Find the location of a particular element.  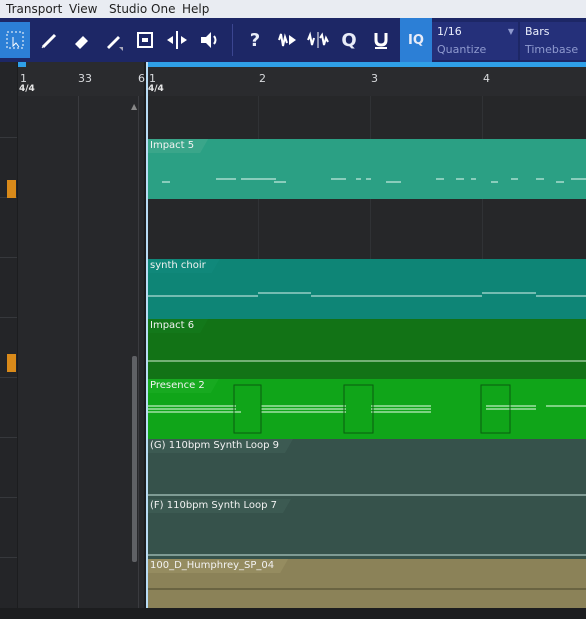

select-tool-button is located at coordinates (15, 40).